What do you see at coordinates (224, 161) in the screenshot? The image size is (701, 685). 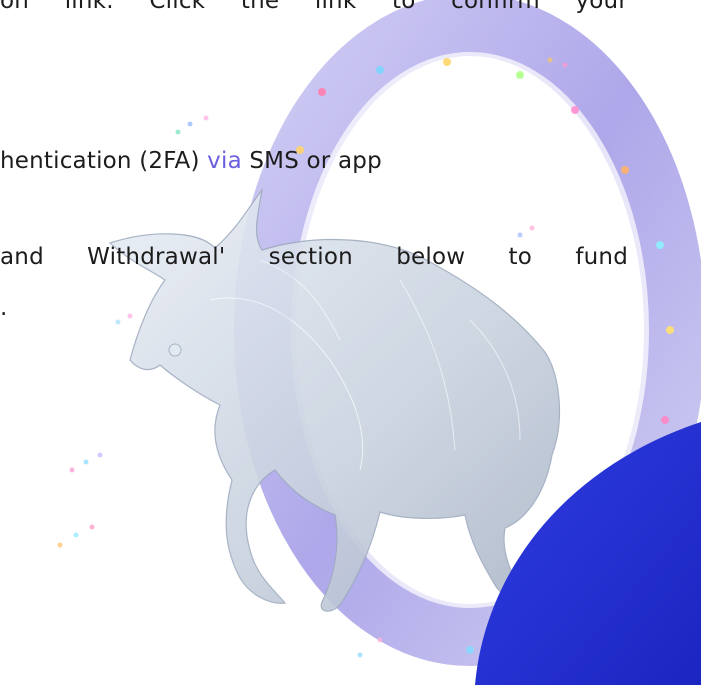 I see `via-link: via` at bounding box center [224, 161].